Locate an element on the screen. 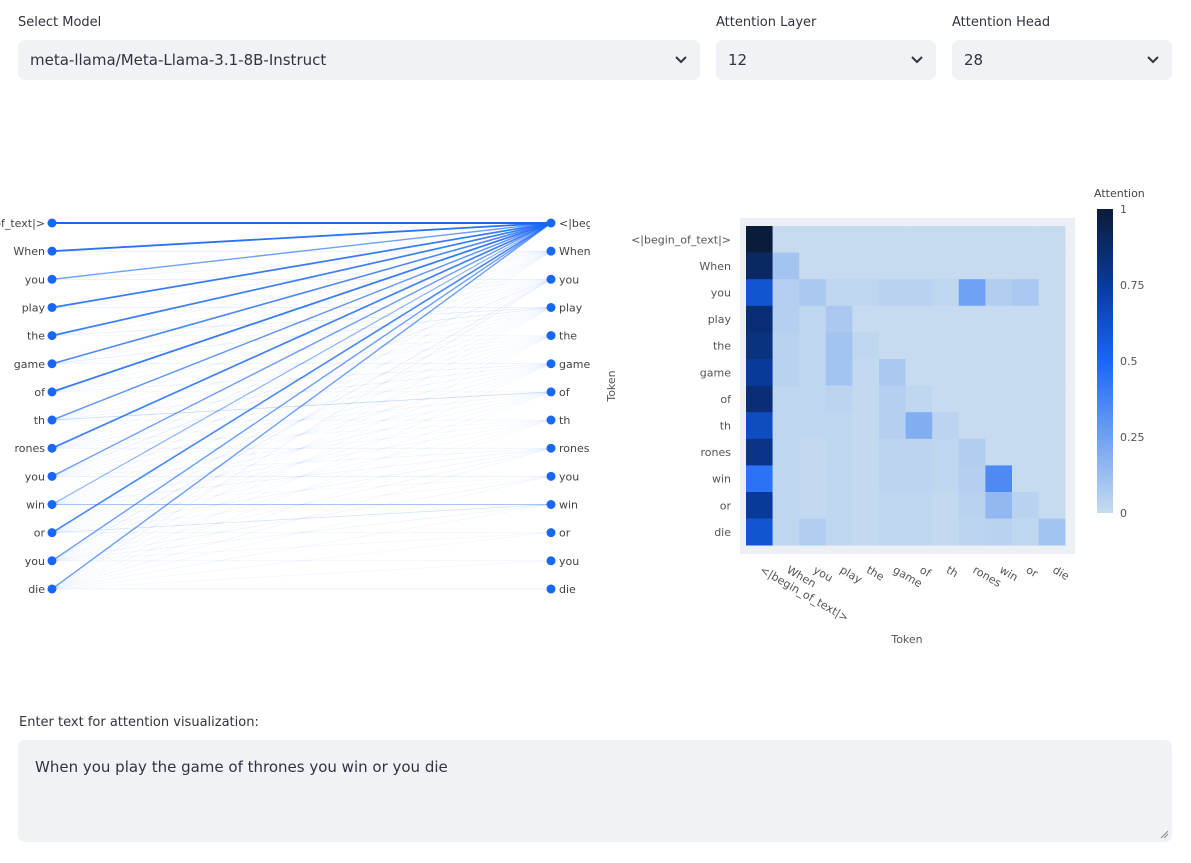 The height and width of the screenshot is (863, 1191). layer-select: 12 is located at coordinates (826, 60).